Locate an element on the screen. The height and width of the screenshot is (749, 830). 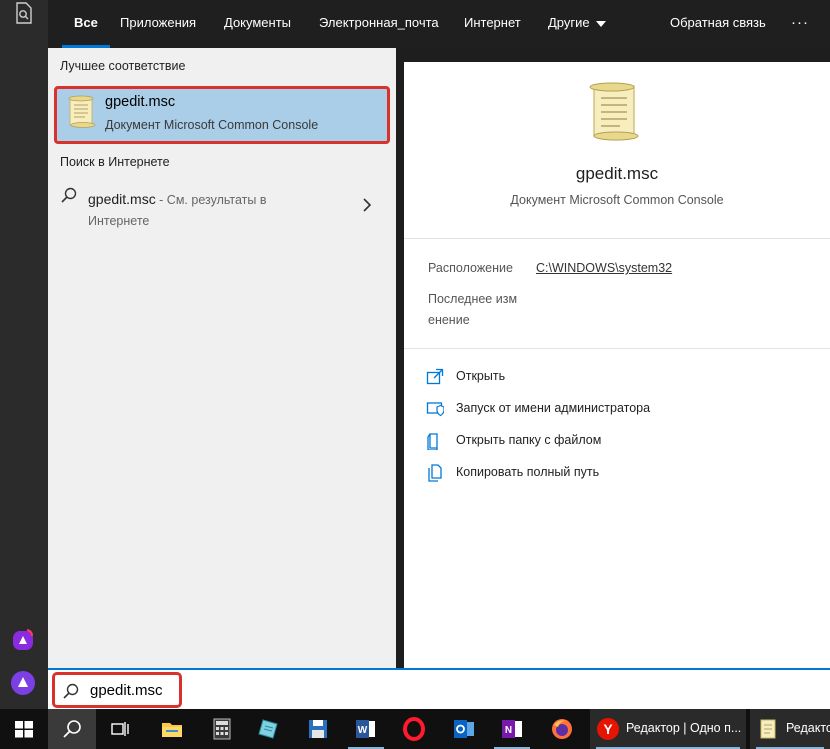
open-action-label: Открыть is located at coordinates (481, 376).